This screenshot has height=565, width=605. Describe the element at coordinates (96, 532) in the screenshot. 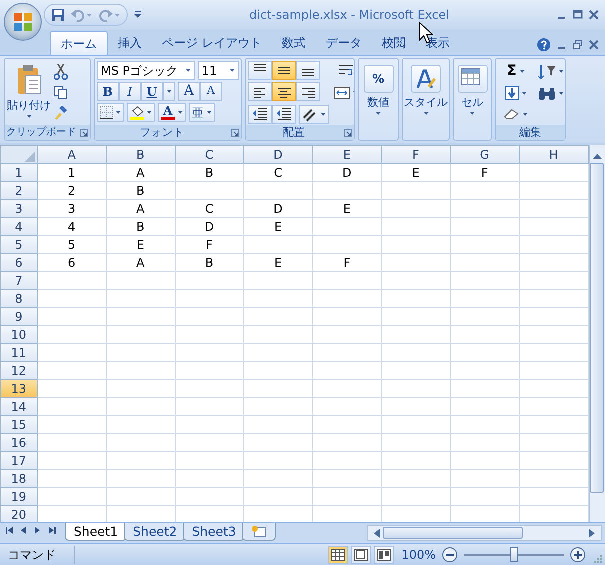

I see `sheet-tab: Sheet1` at that location.